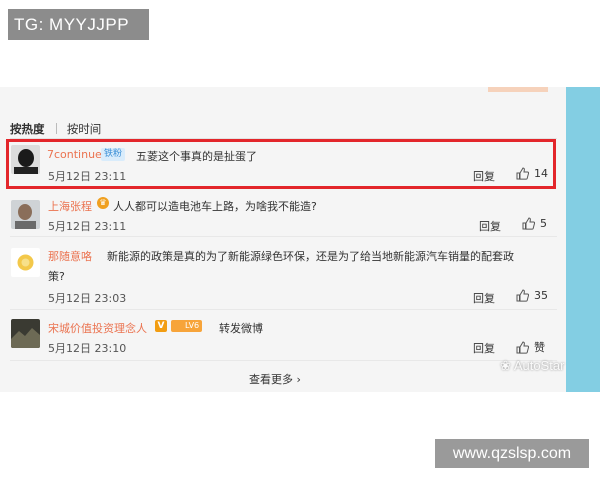 The width and height of the screenshot is (600, 480). I want to click on top-left-tag: TG: MYYJJPP, so click(78, 24).